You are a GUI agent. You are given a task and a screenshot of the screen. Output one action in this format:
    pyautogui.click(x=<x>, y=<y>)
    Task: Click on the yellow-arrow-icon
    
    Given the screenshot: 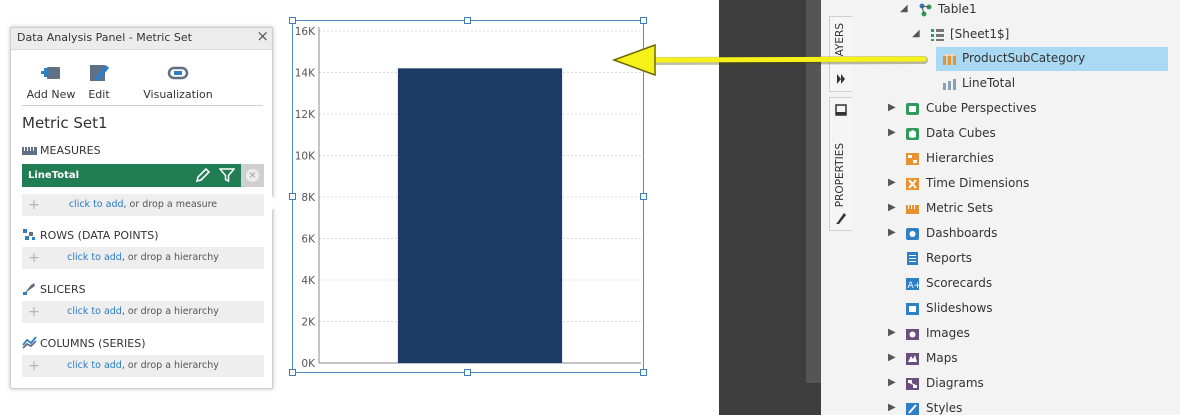 What is the action you would take?
    pyautogui.click(x=769, y=60)
    